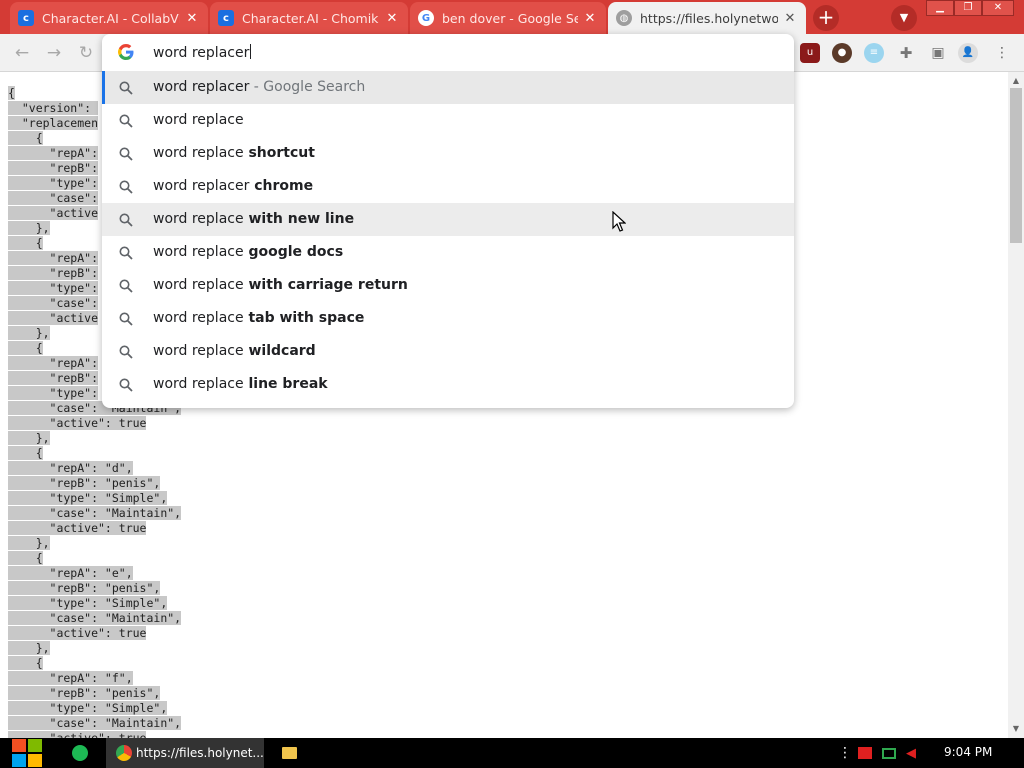  What do you see at coordinates (54, 53) in the screenshot?
I see `forward-arrow-icon: →` at bounding box center [54, 53].